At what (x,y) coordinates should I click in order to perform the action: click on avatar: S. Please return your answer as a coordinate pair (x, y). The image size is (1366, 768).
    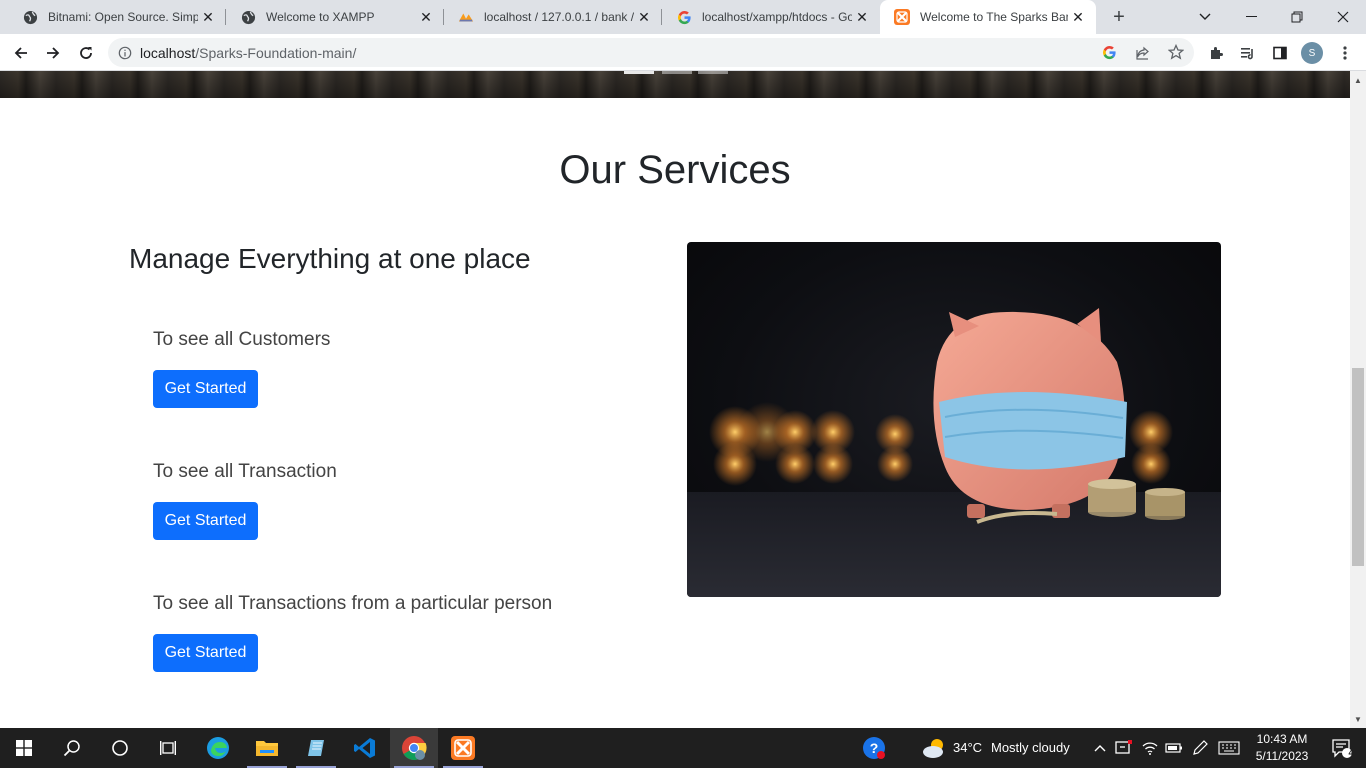
    Looking at the image, I should click on (1312, 53).